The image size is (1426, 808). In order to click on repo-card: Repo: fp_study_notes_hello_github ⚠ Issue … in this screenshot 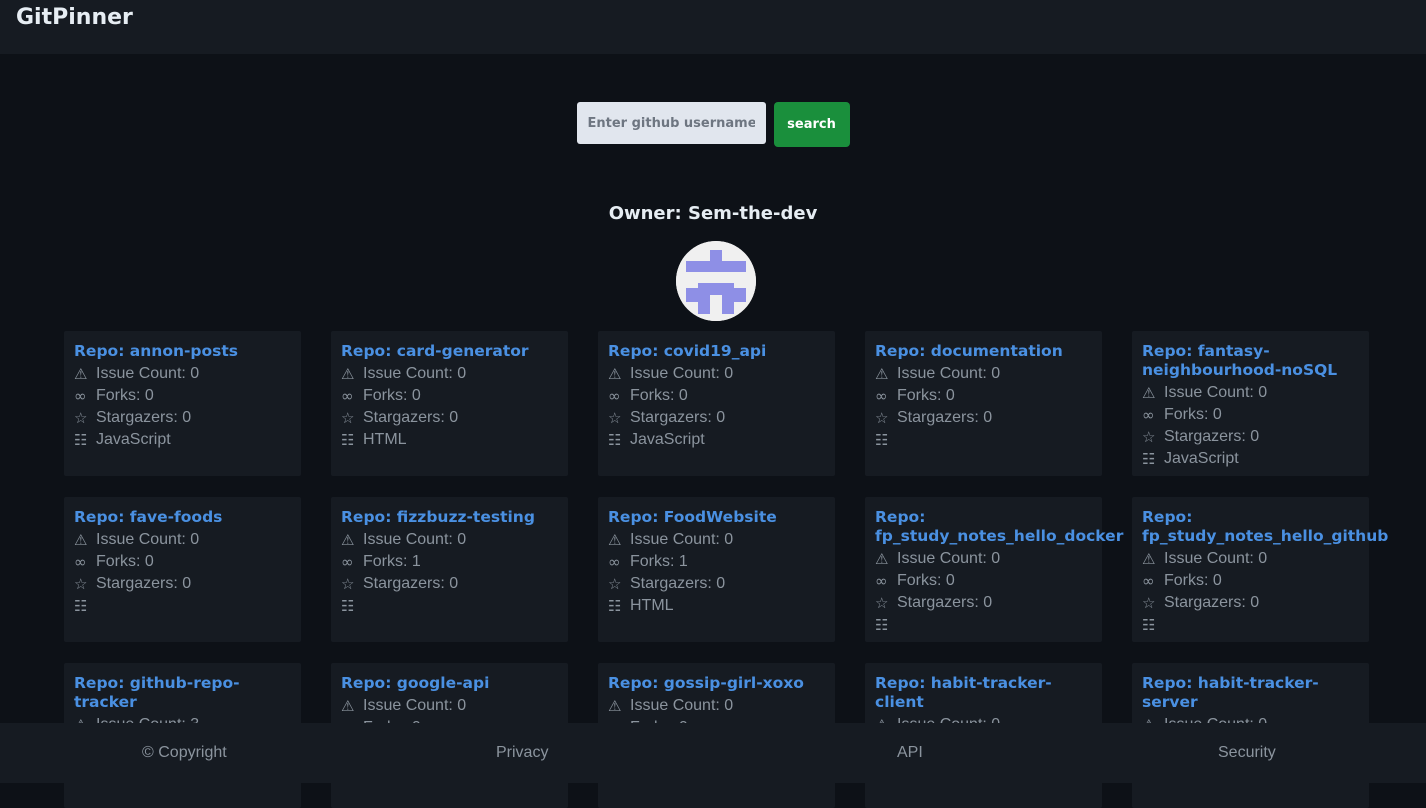, I will do `click(1260, 569)`.